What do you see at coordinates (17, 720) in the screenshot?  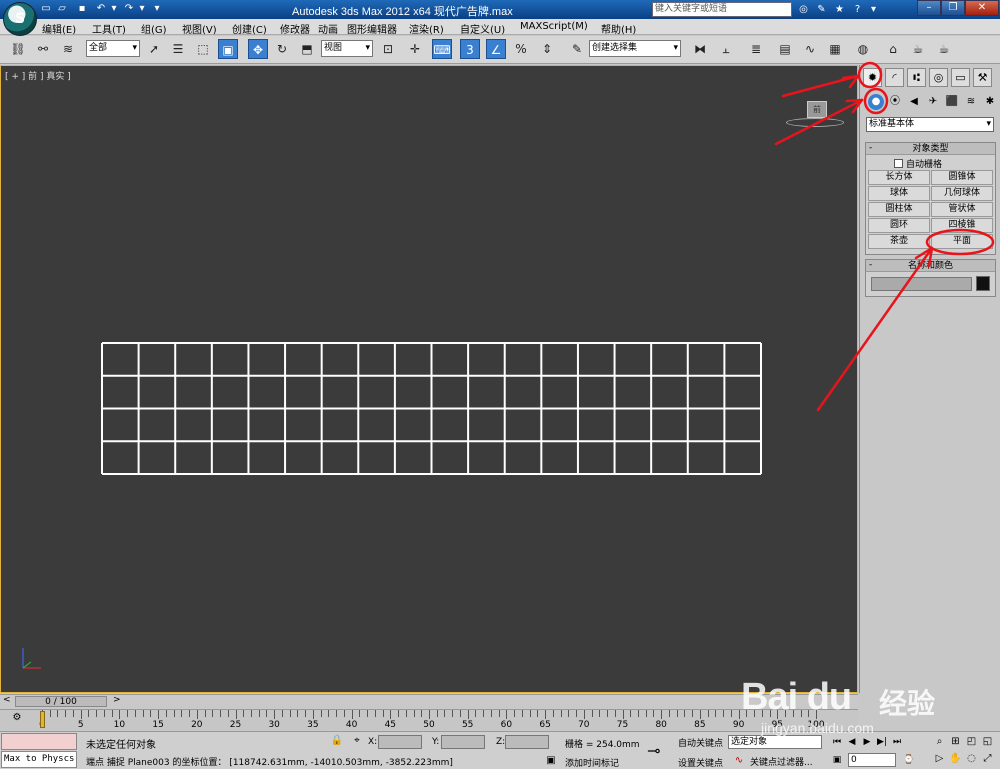 I see `track-bar-settings-icon: ⚙` at bounding box center [17, 720].